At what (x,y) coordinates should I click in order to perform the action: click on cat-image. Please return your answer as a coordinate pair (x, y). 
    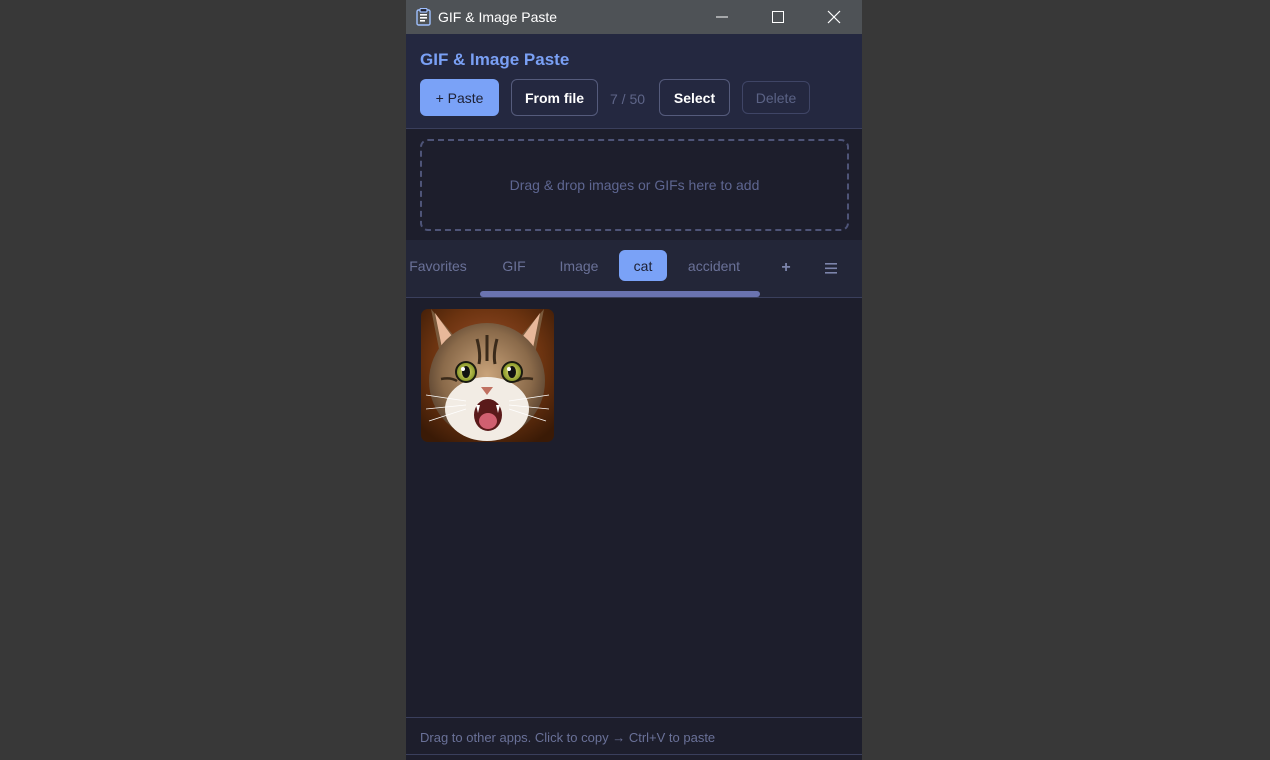
    Looking at the image, I should click on (487, 375).